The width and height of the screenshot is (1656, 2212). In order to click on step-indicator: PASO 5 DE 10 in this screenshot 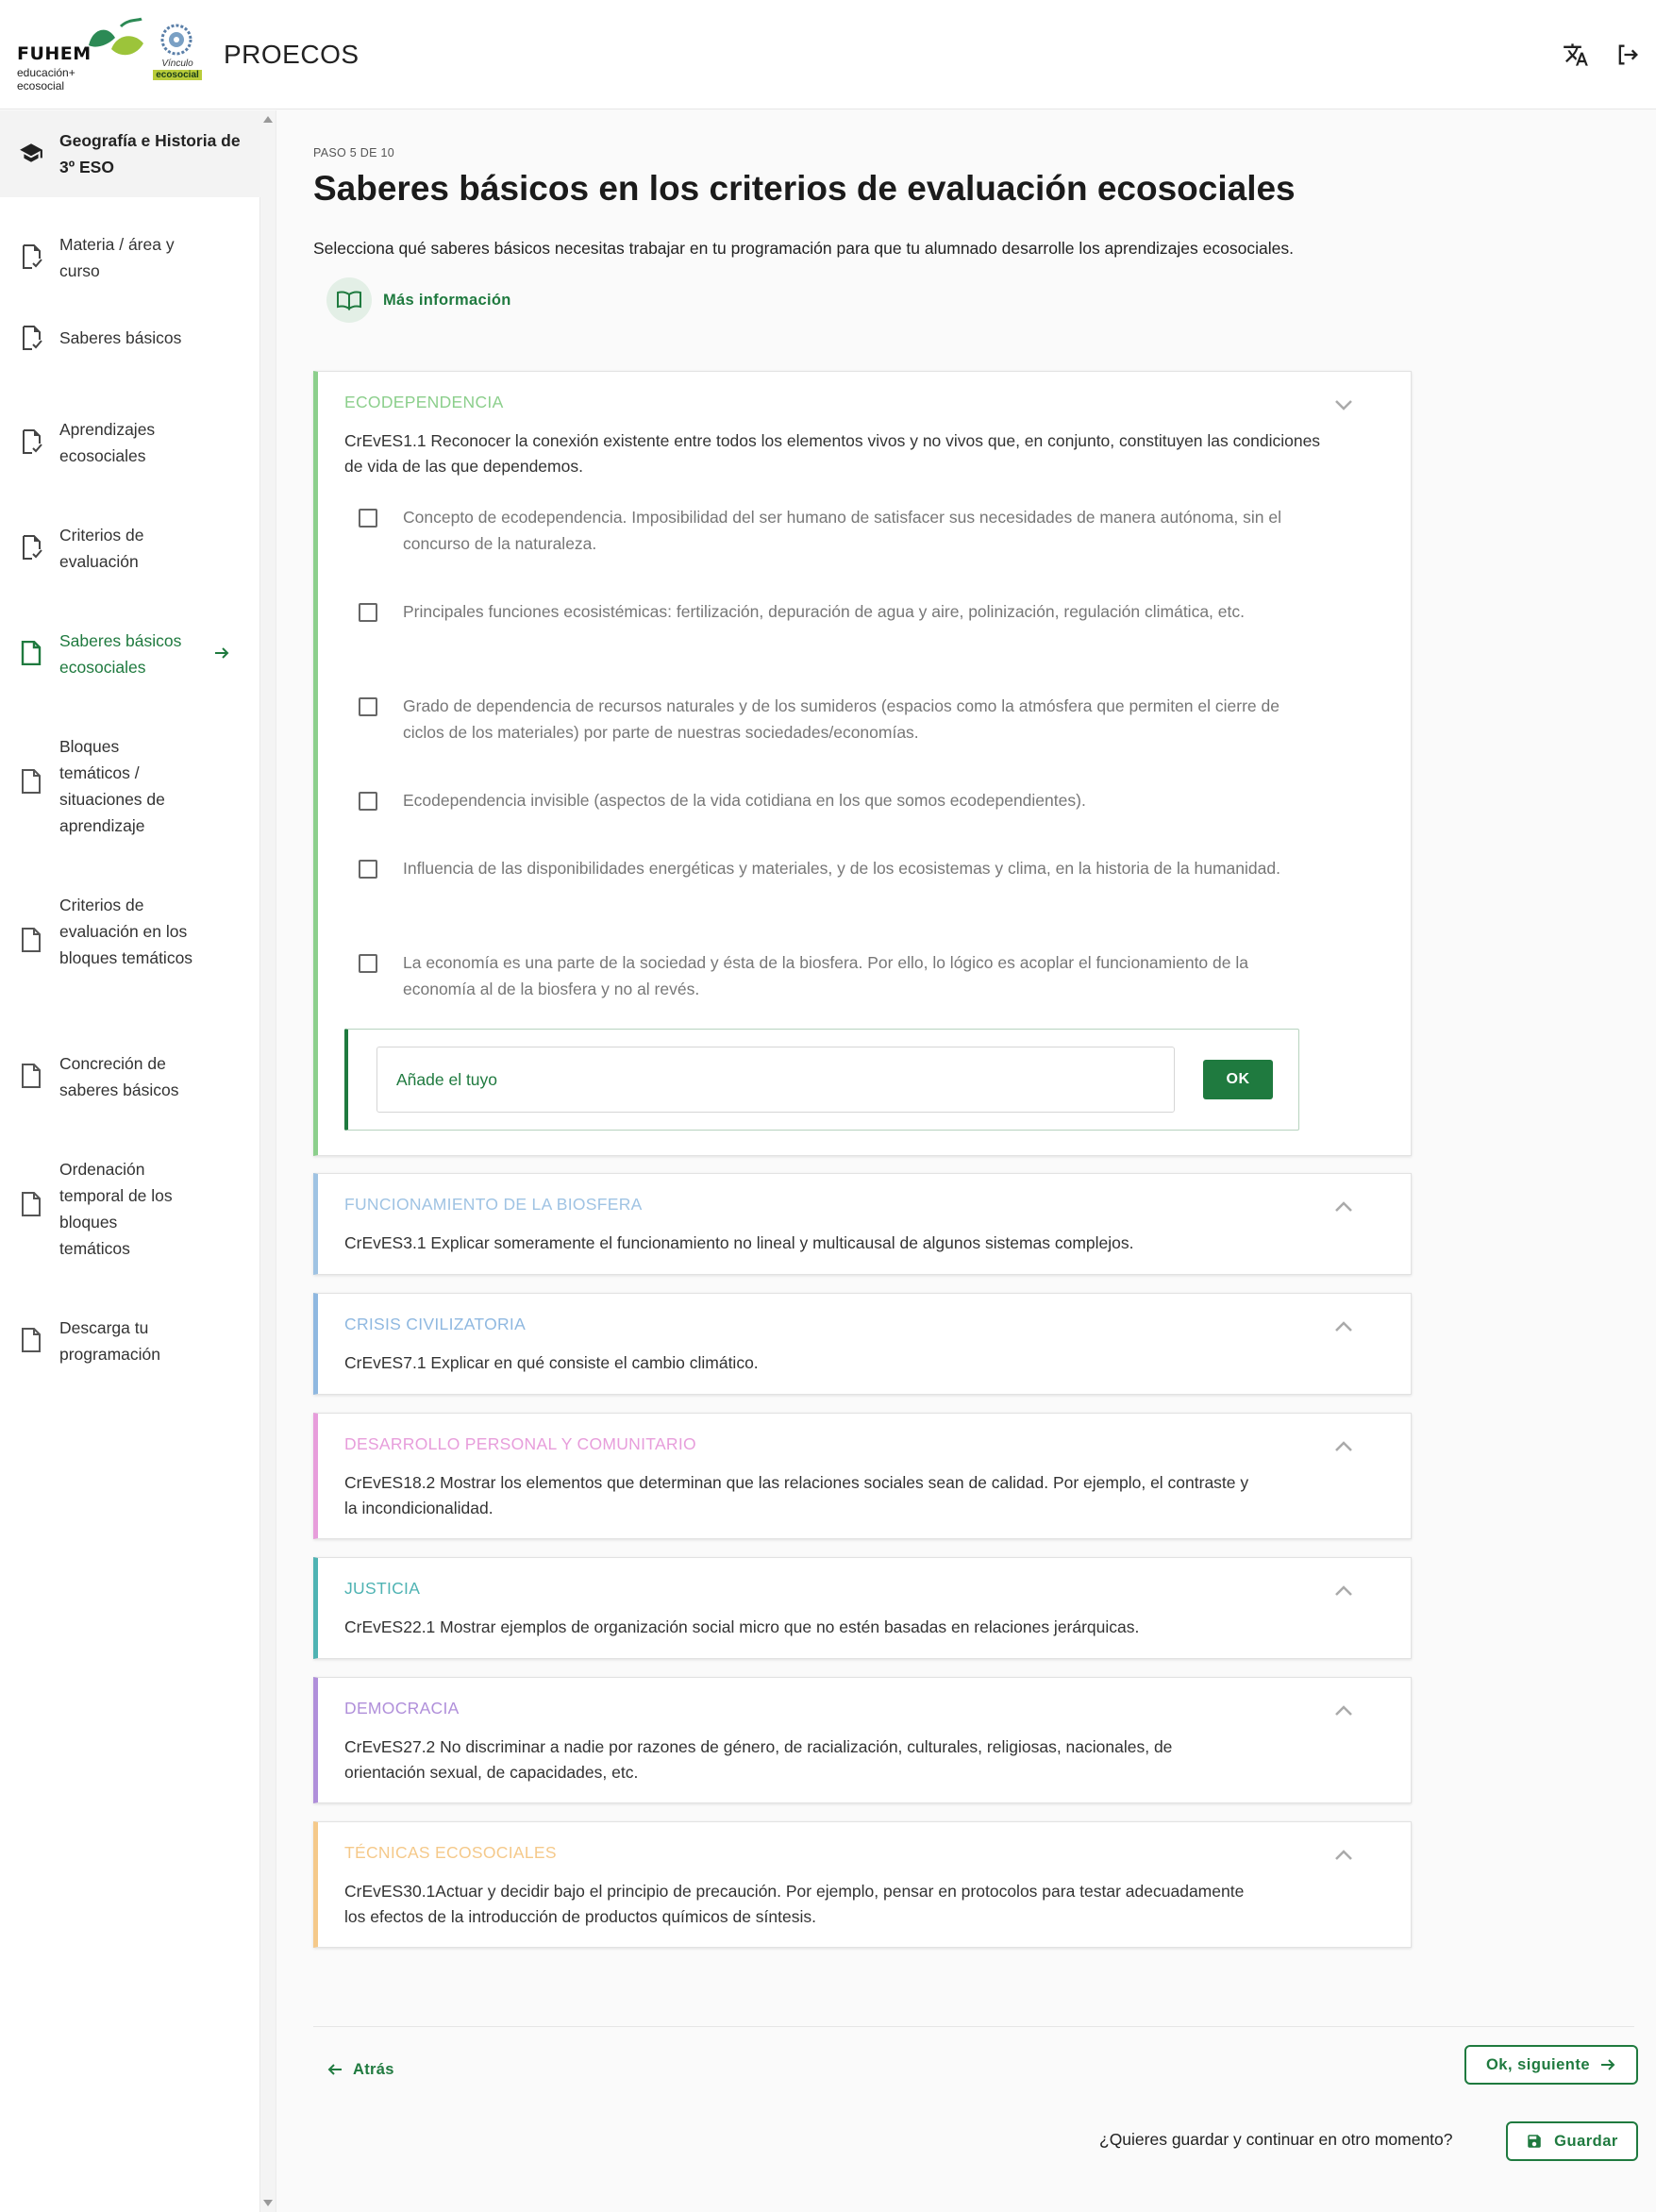, I will do `click(354, 153)`.